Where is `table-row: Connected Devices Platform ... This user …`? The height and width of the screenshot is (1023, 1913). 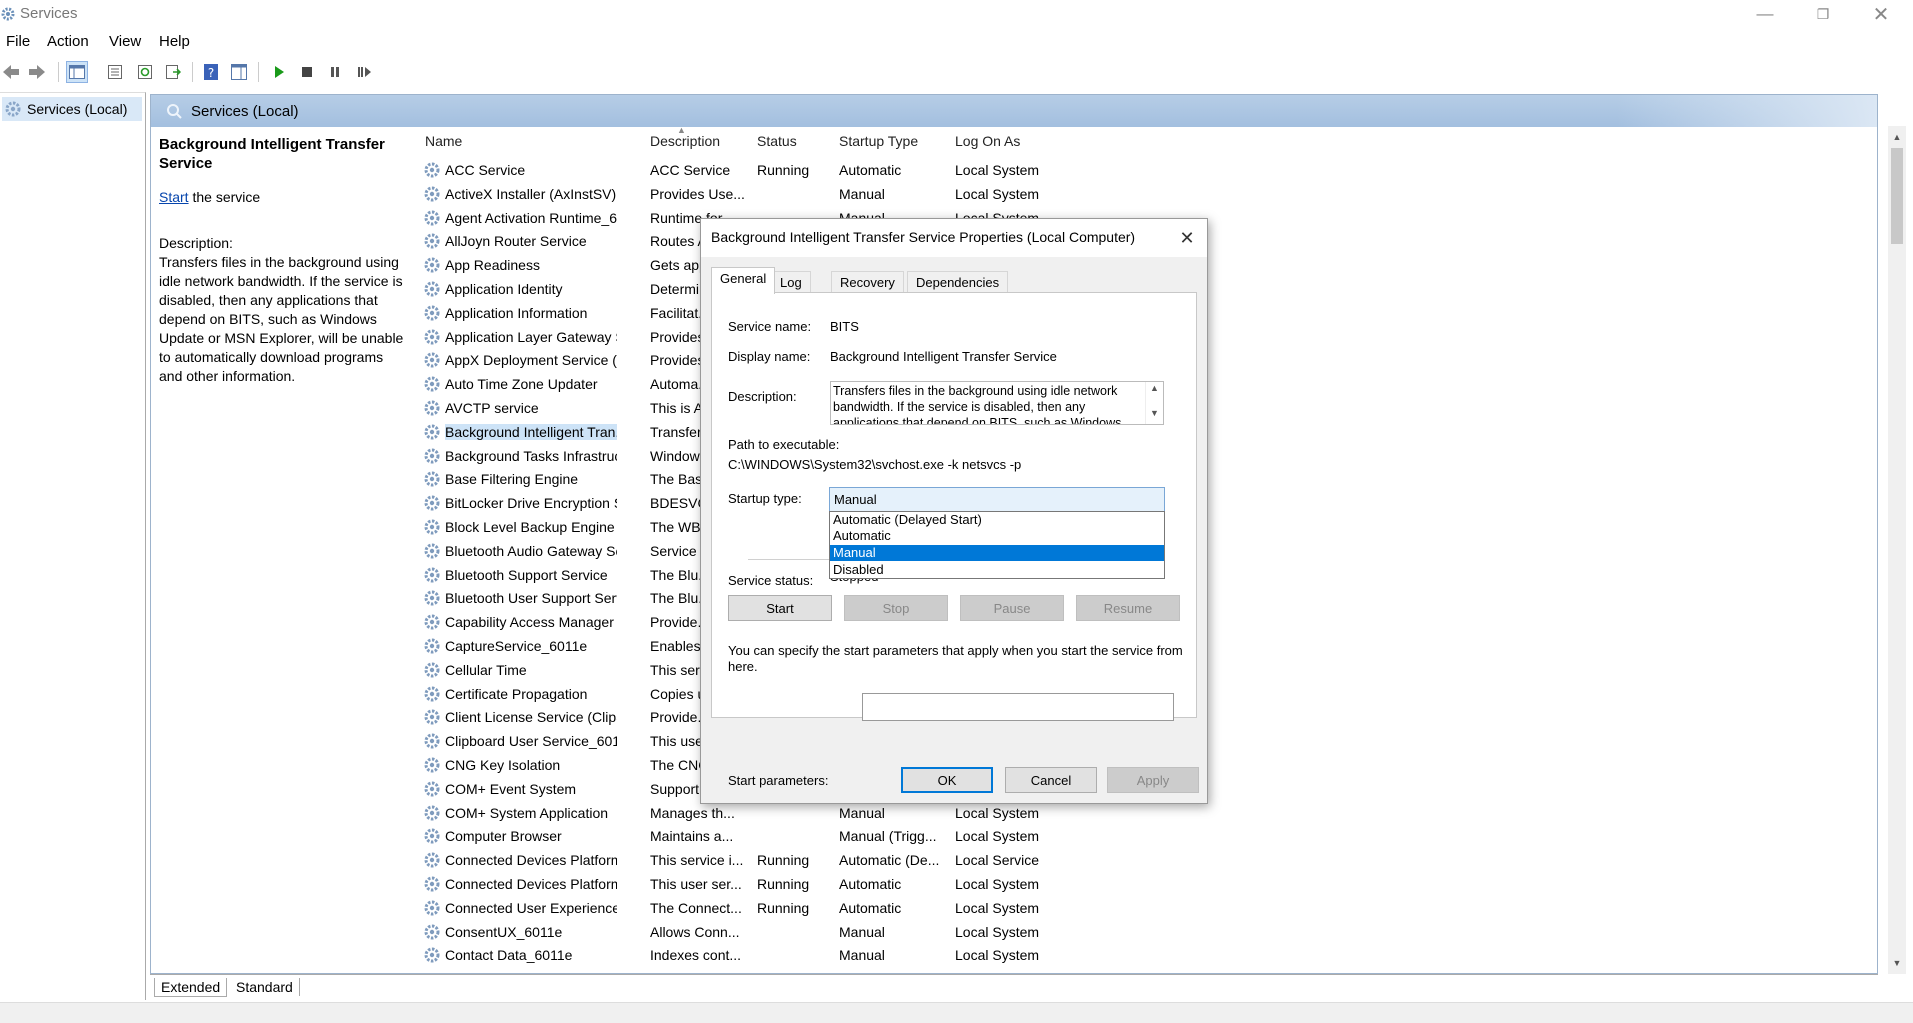 table-row: Connected Devices Platform ... This user … is located at coordinates (1051, 885).